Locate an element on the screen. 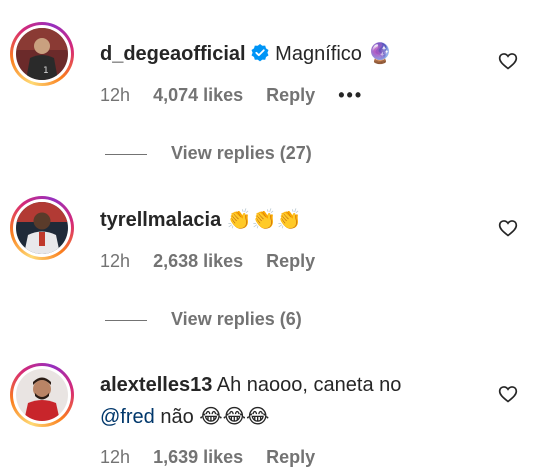 The width and height of the screenshot is (536, 472). comment-meta: 12h 4,074 likes Reply ••• is located at coordinates (240, 95).